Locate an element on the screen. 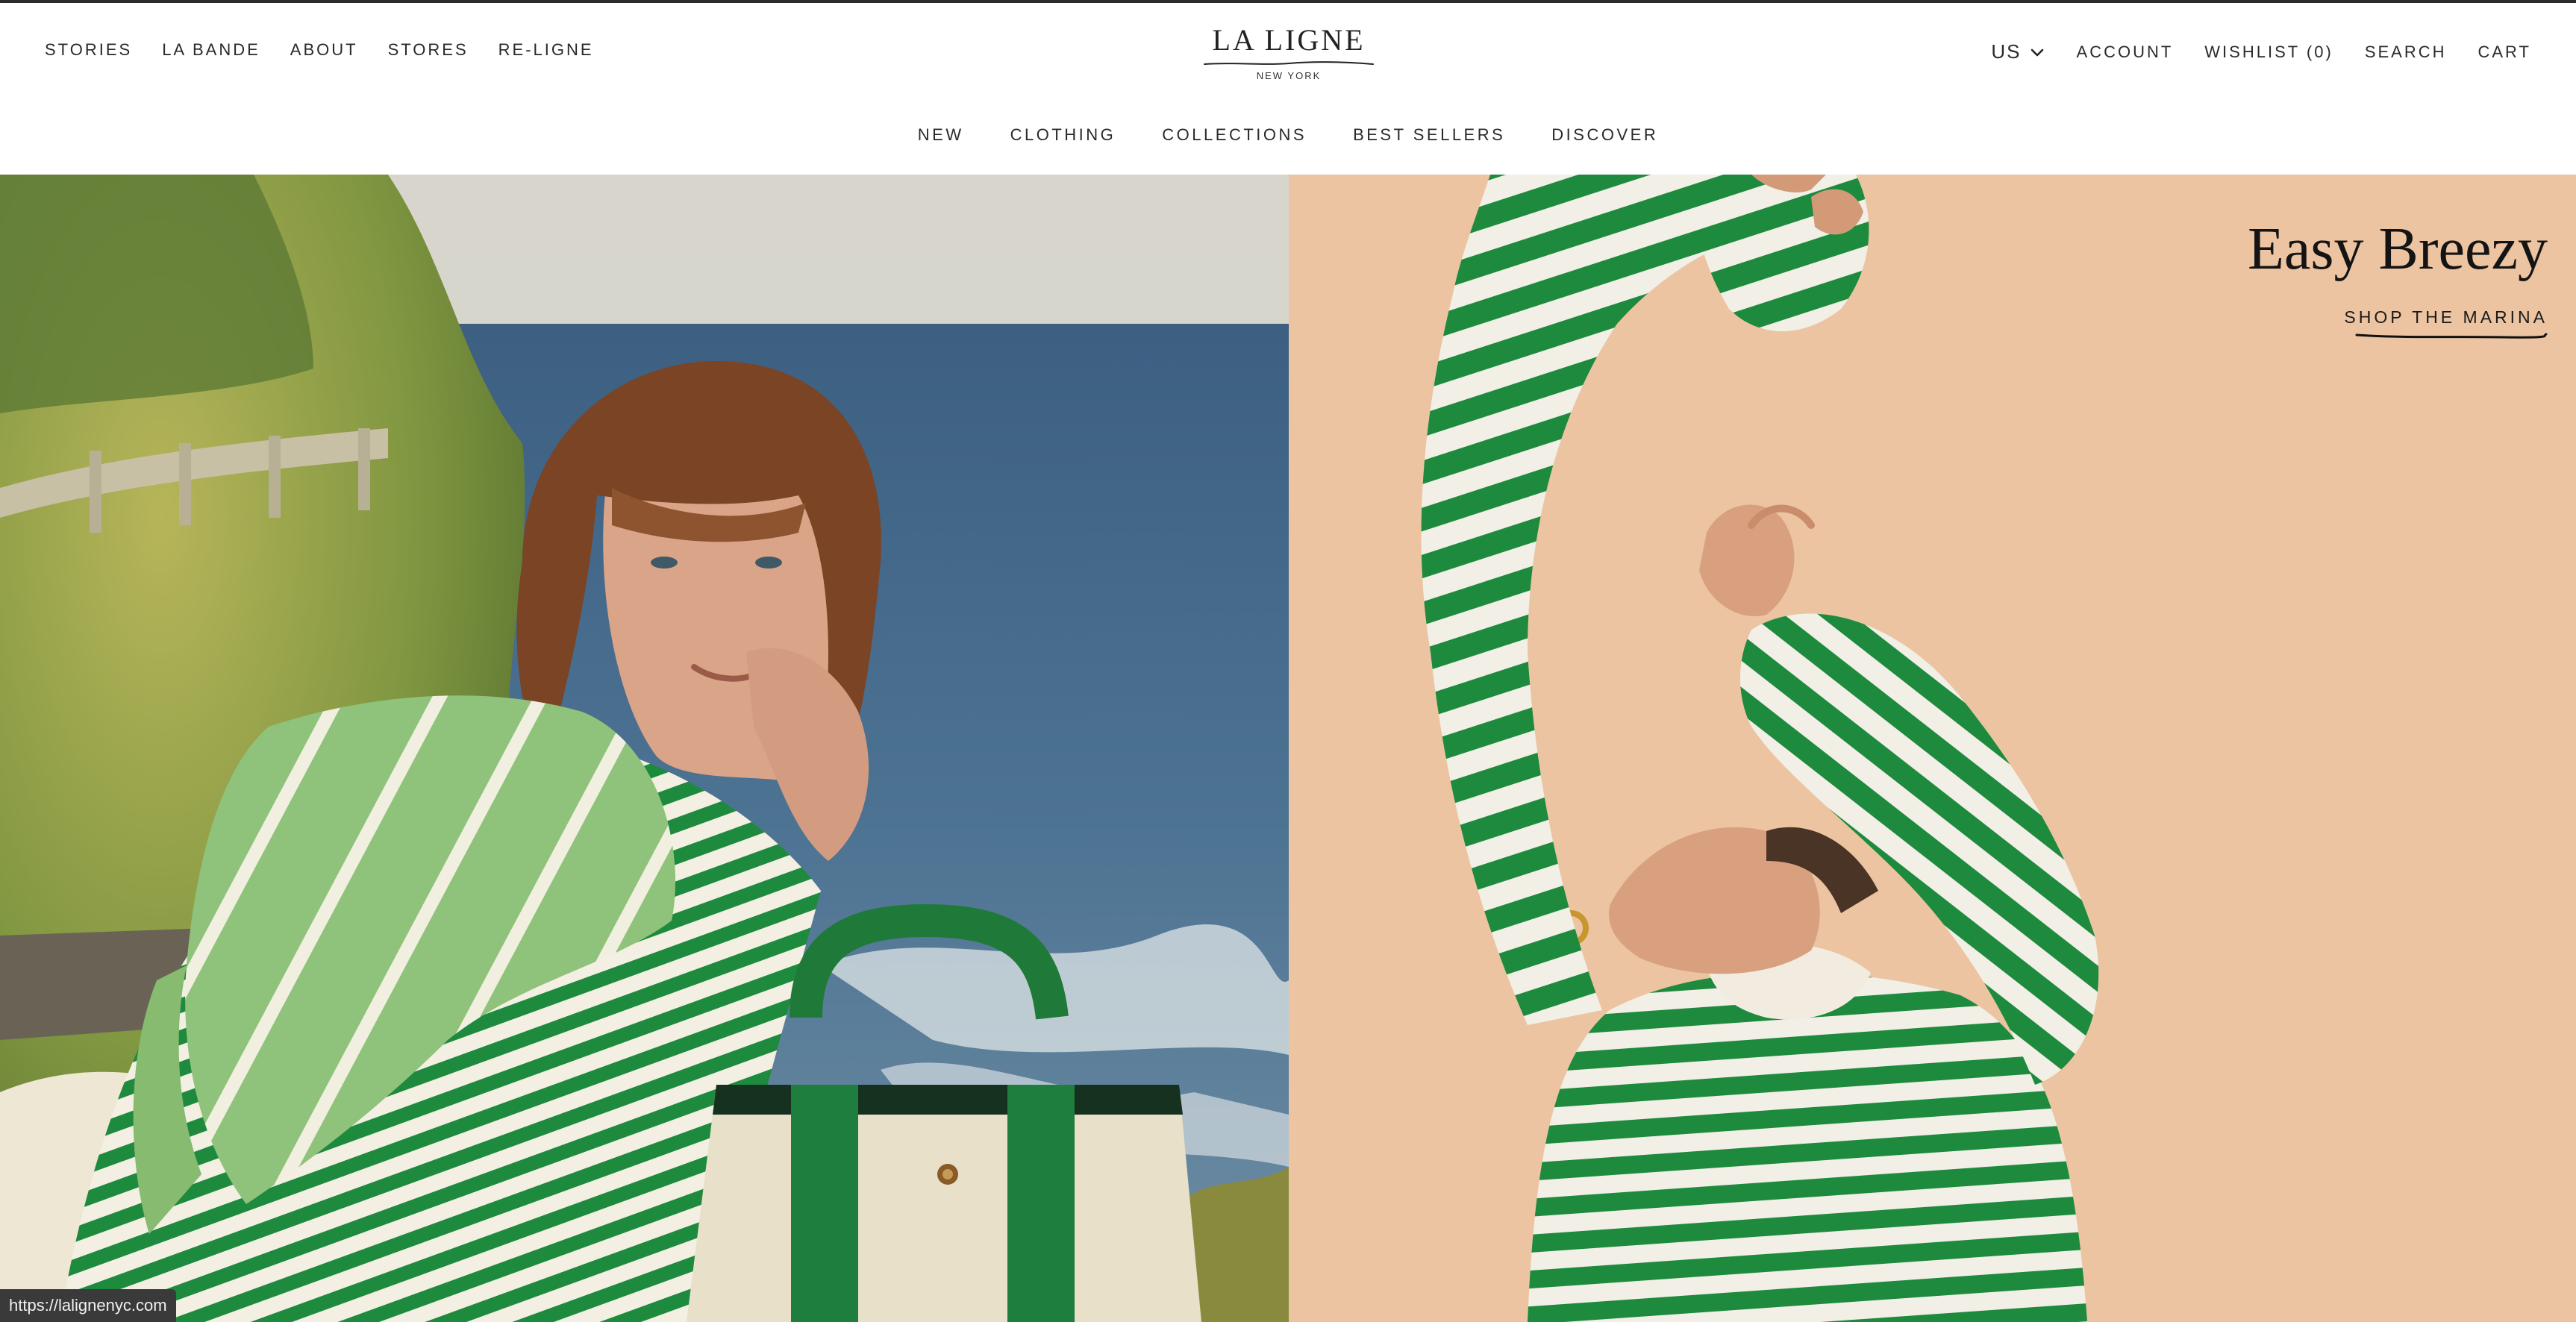  utility-nav-right: US ACCOUNT WISHLIST (0) SEARCH CART is located at coordinates (2261, 51).